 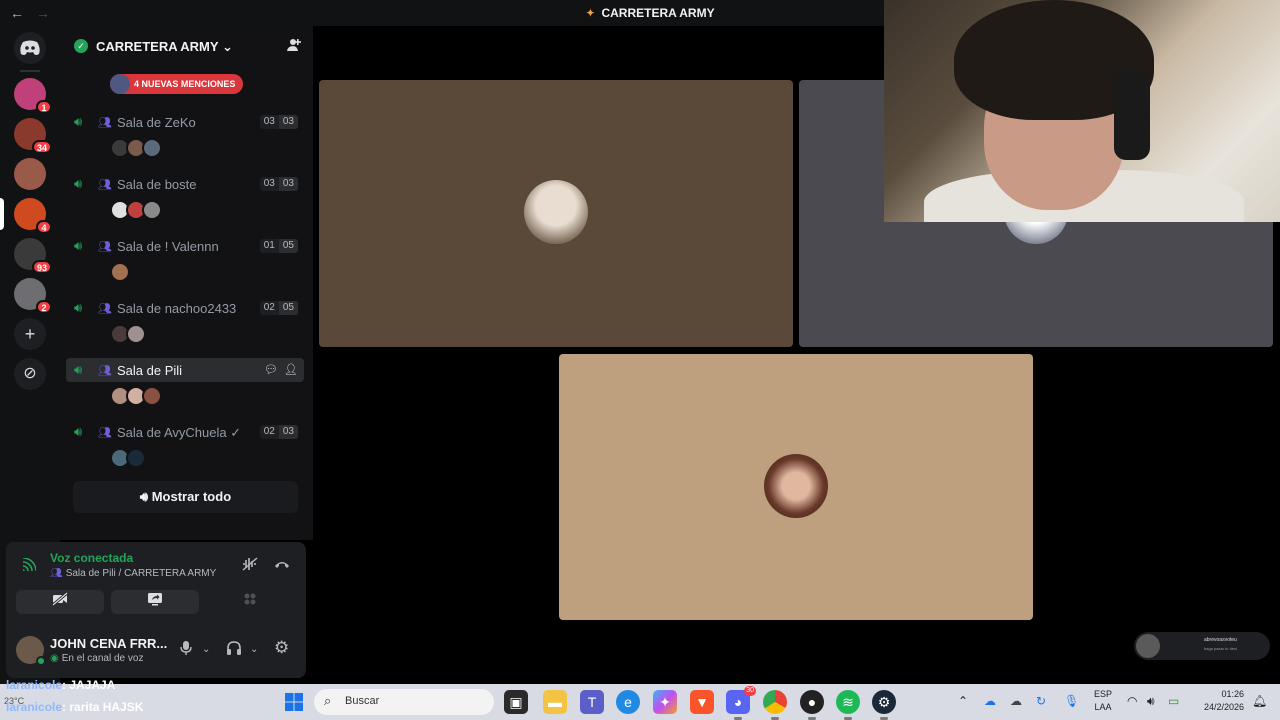 I want to click on server-header: ✓ CARRETERA ARMY ⌄, so click(x=186, y=46).